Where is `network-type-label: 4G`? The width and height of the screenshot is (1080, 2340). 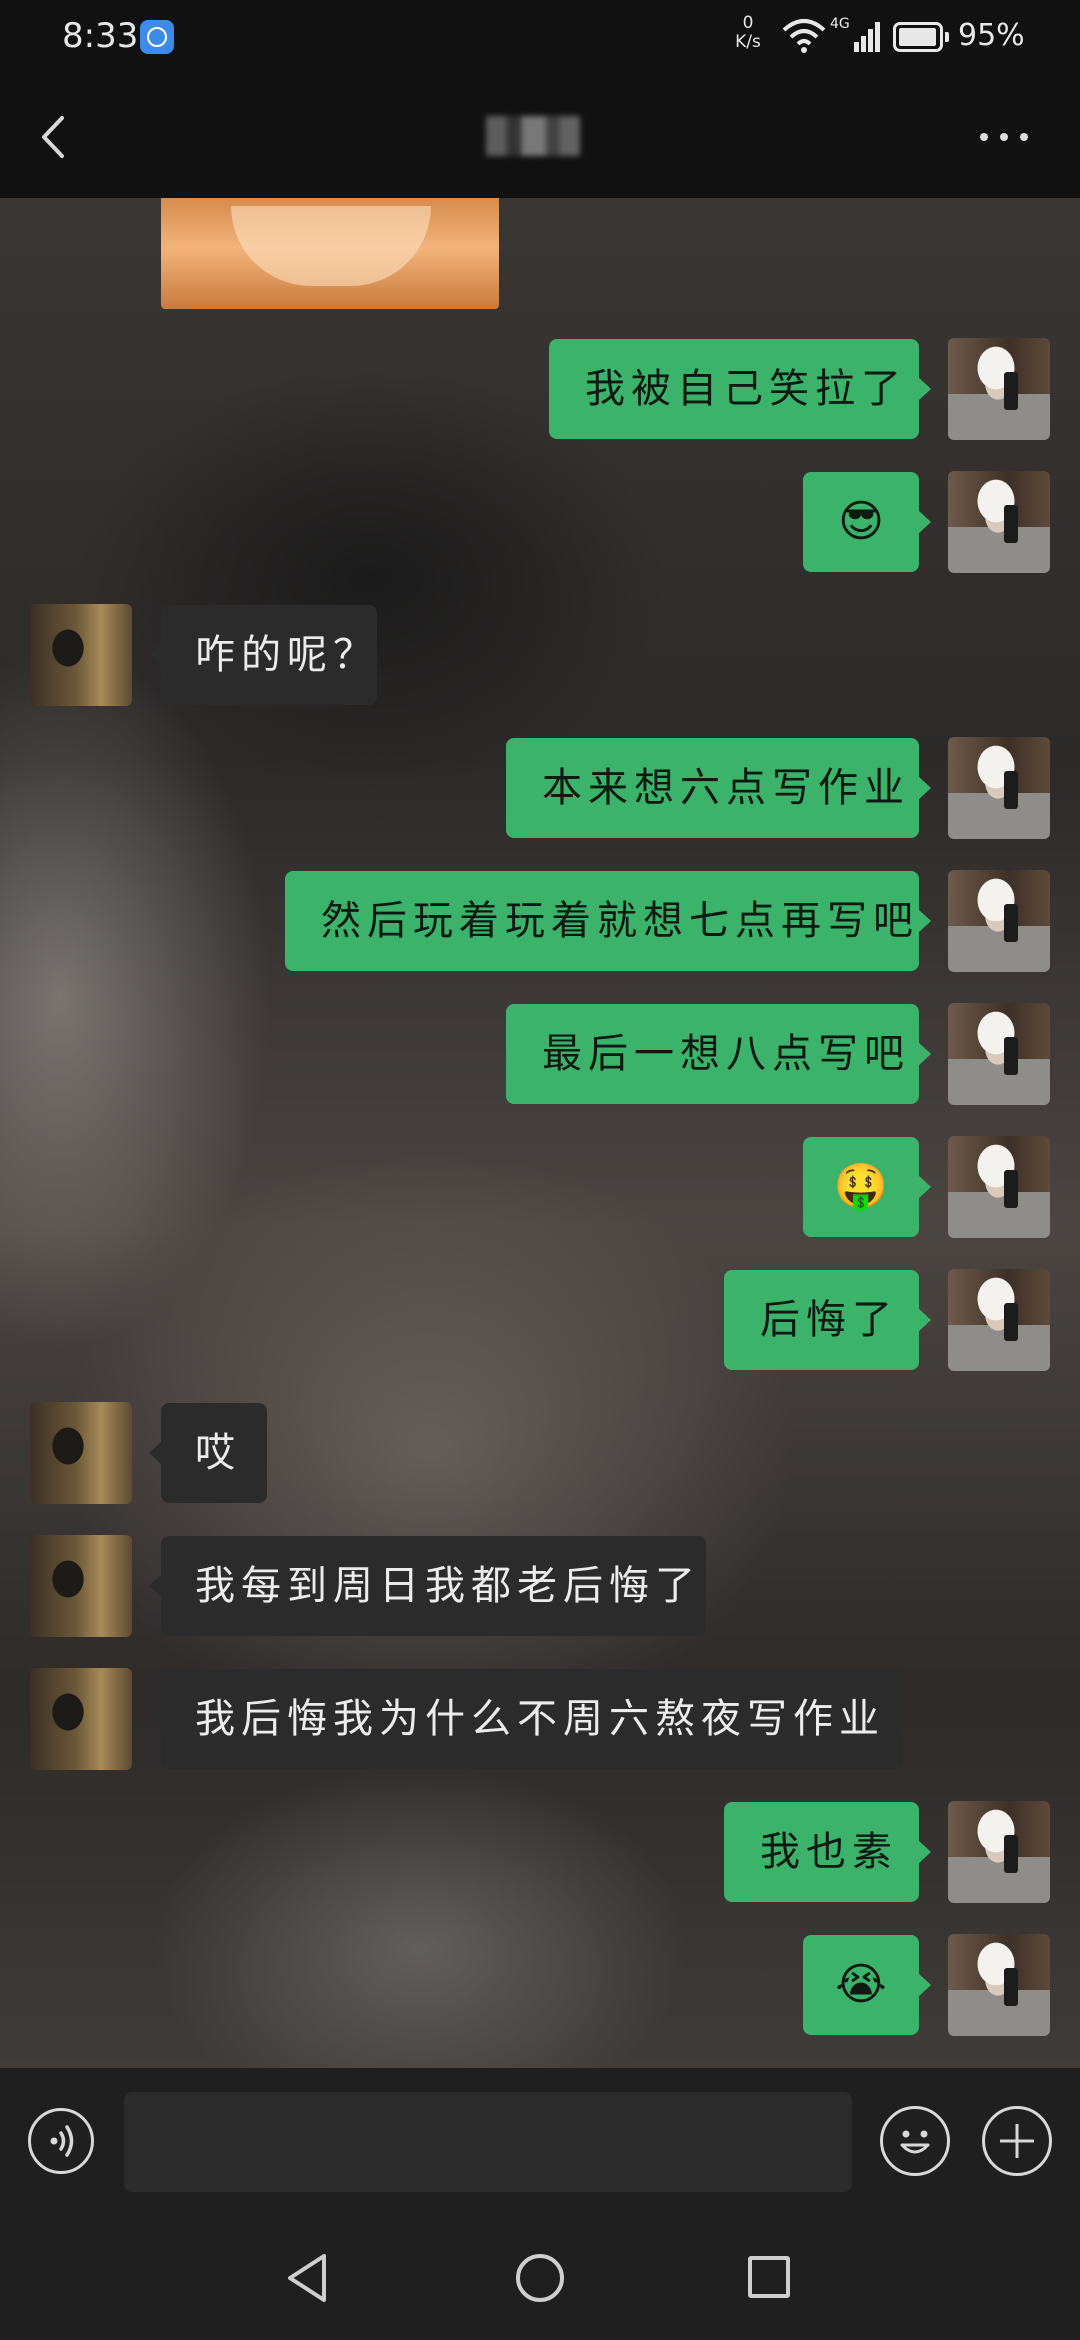
network-type-label: 4G is located at coordinates (840, 24).